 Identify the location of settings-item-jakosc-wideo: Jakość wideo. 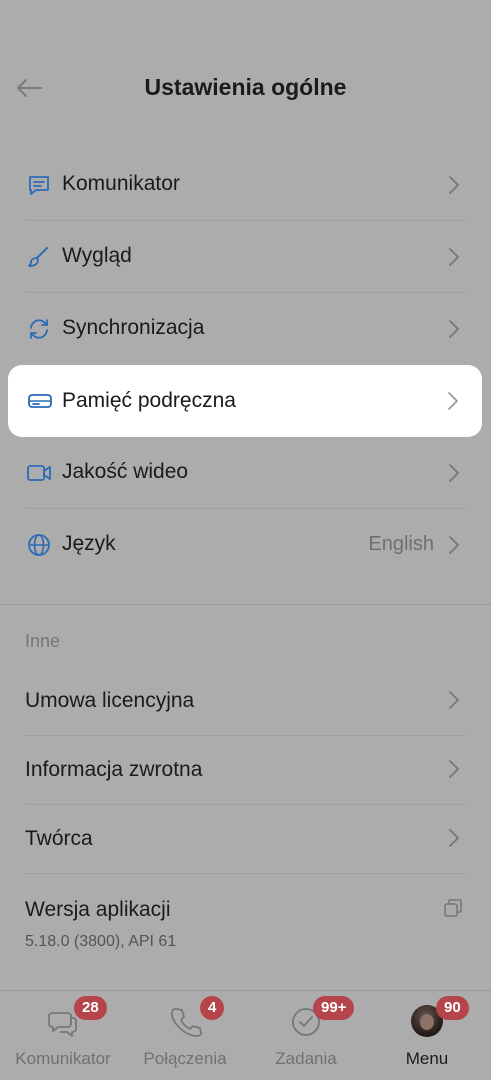
(245, 473).